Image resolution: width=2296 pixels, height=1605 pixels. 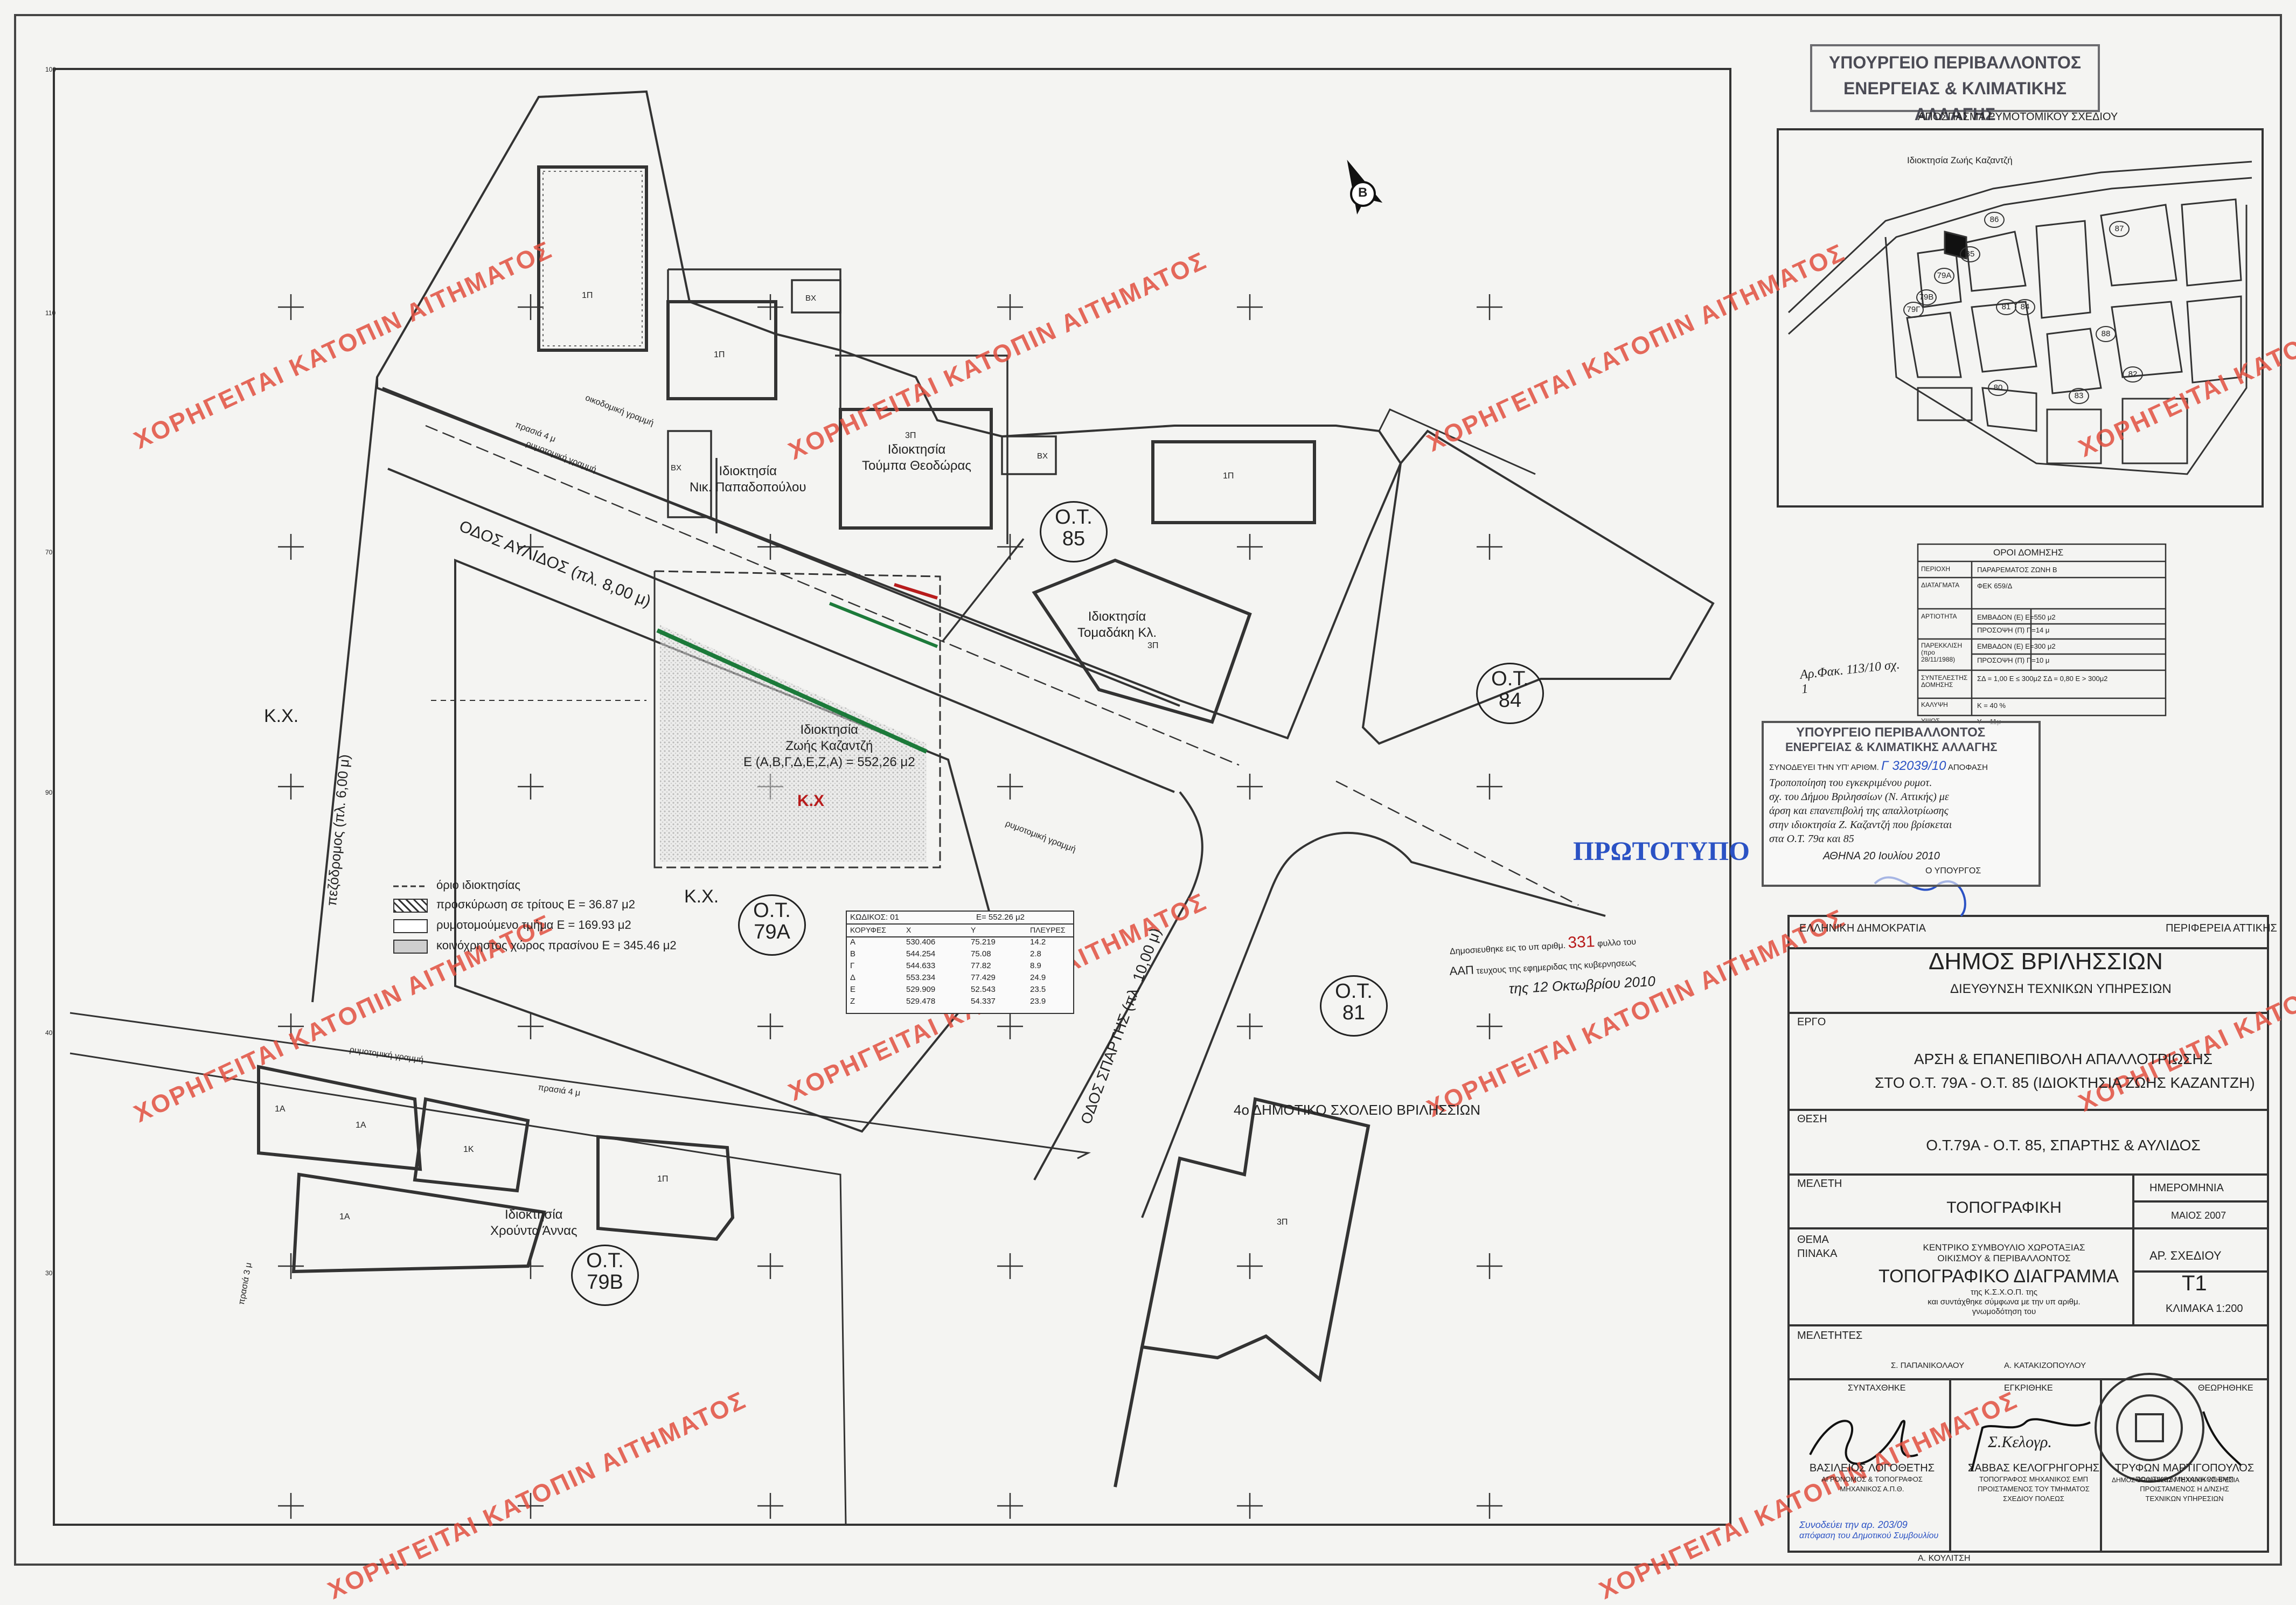 I want to click on coord-cell: 77.82, so click(x=981, y=965).